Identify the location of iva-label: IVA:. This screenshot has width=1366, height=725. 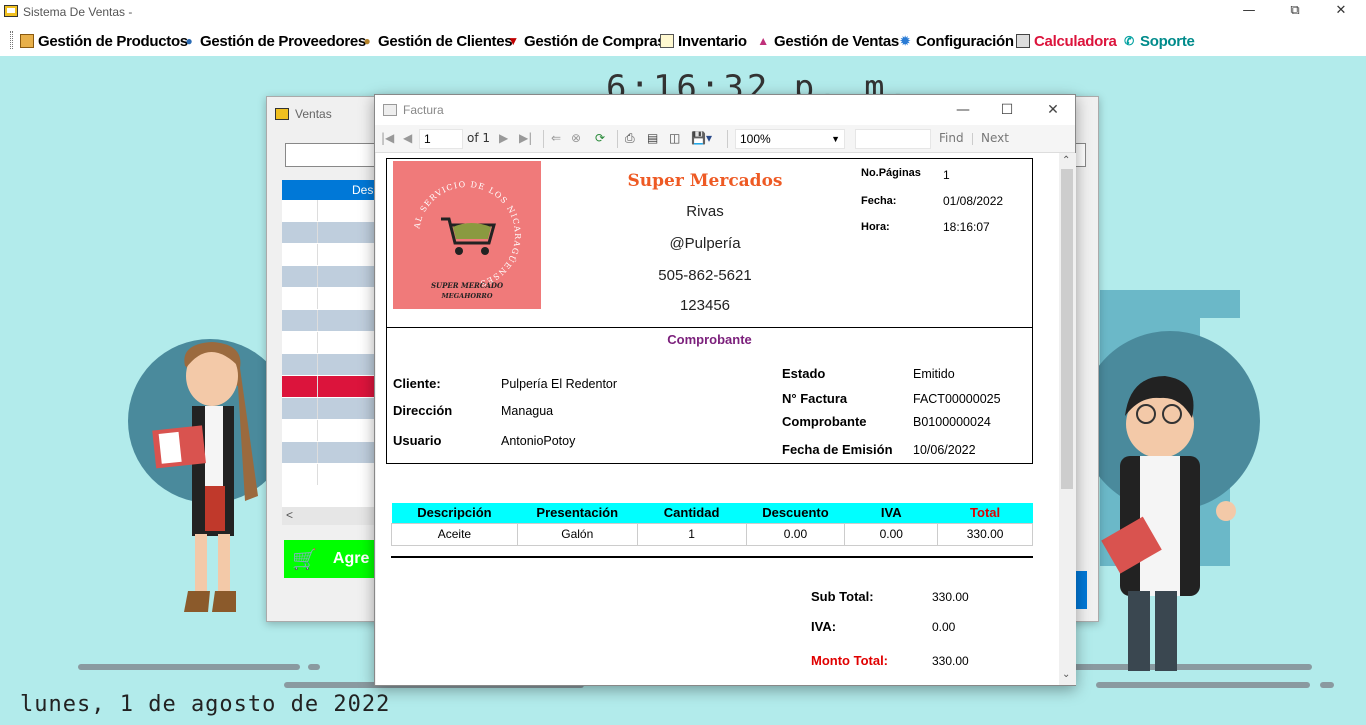
(824, 626).